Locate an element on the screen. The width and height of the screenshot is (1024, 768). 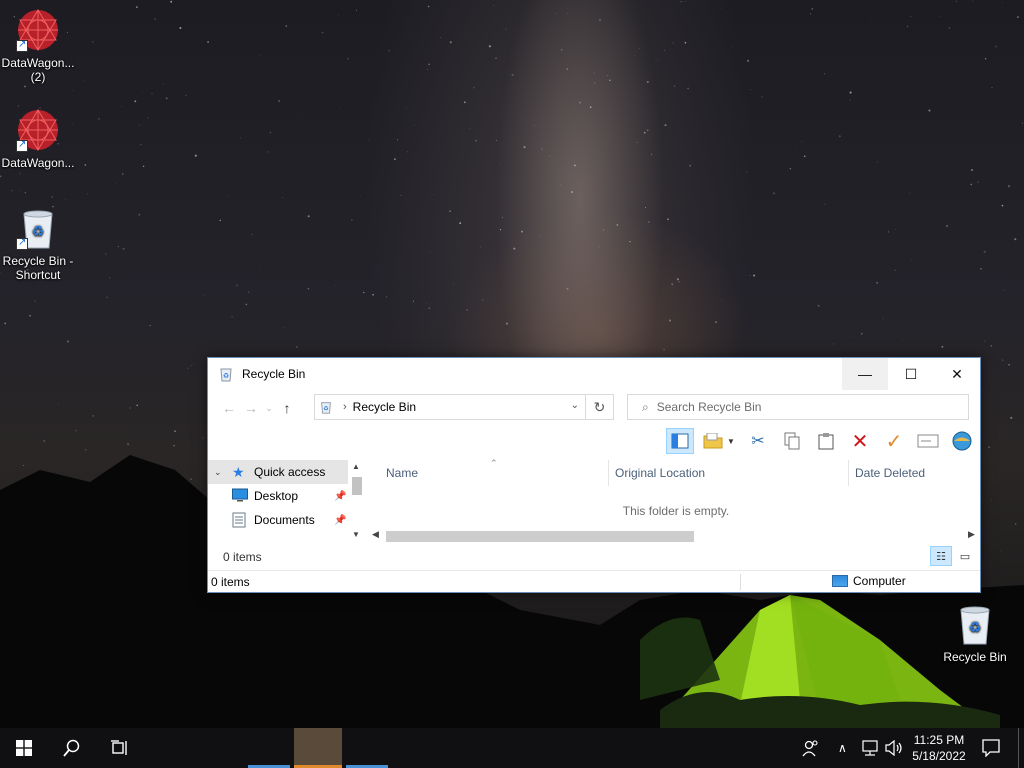
nav-pane-items-count: 0 items is located at coordinates (242, 557).